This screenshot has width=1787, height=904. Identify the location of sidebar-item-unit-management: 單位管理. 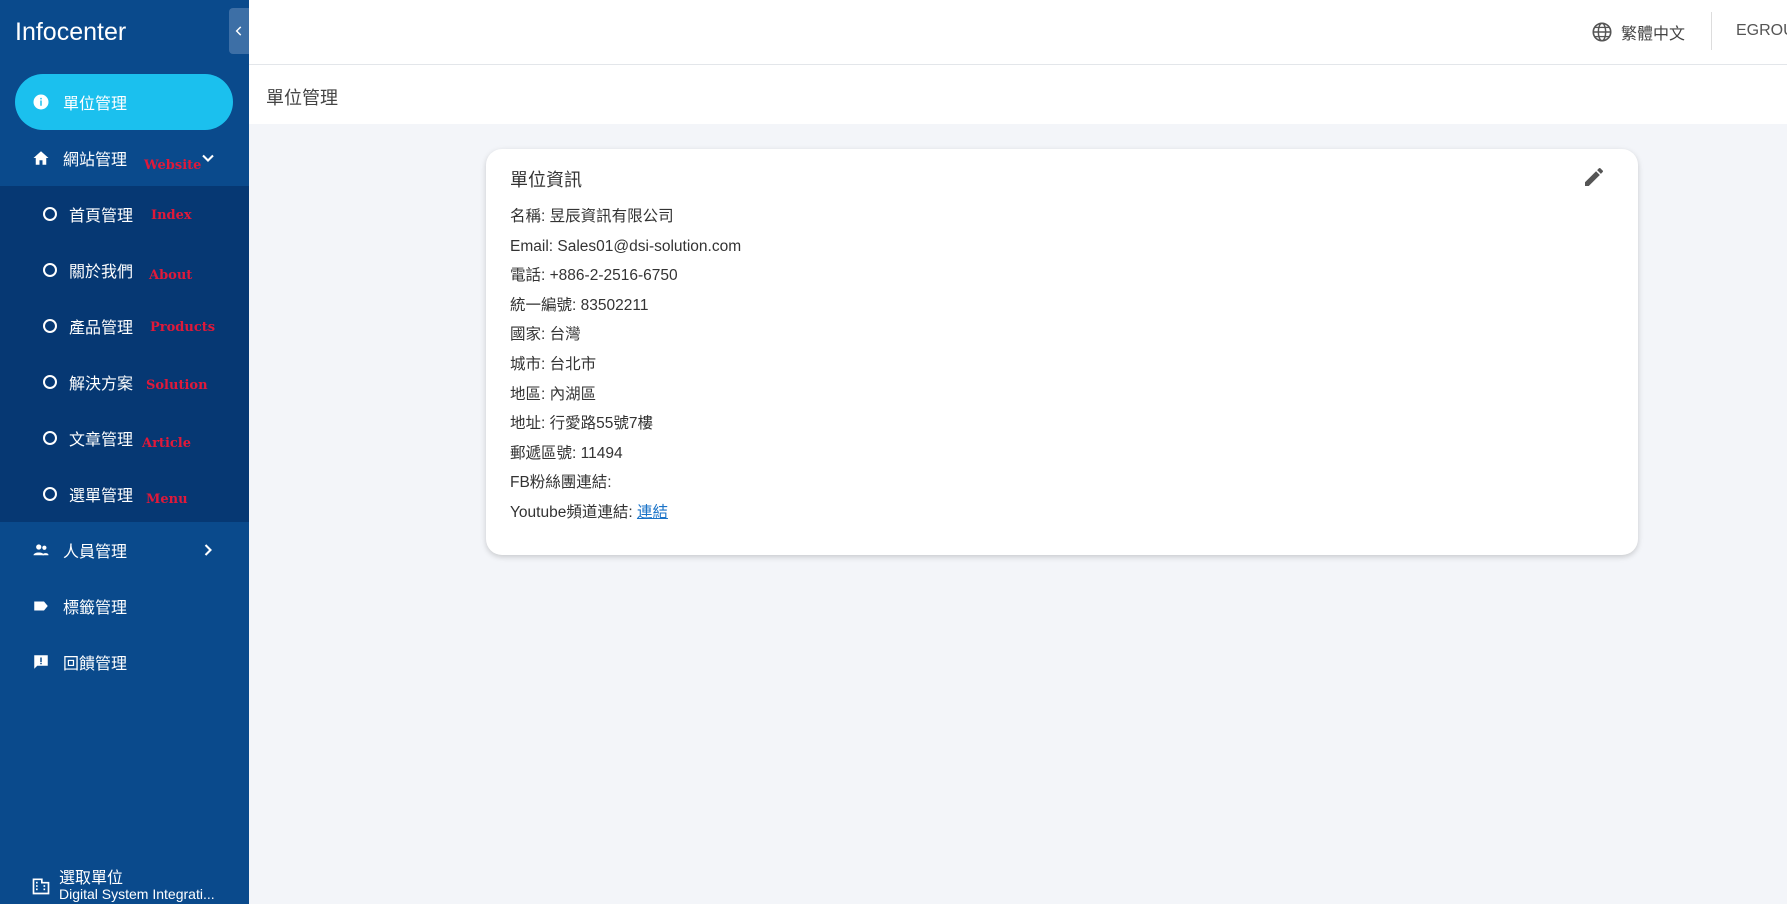
(124, 102).